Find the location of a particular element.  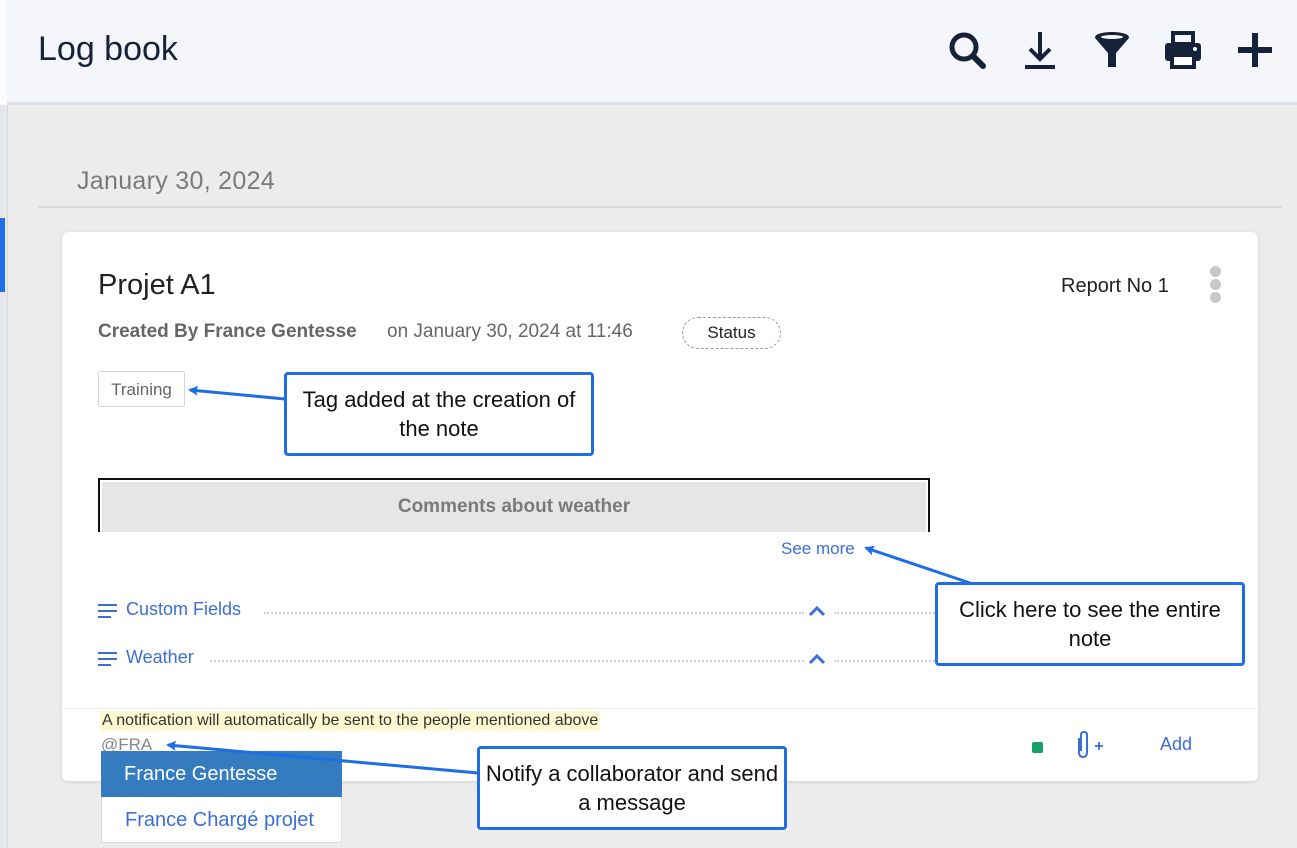

report-number: Report No 1 is located at coordinates (1115, 286).